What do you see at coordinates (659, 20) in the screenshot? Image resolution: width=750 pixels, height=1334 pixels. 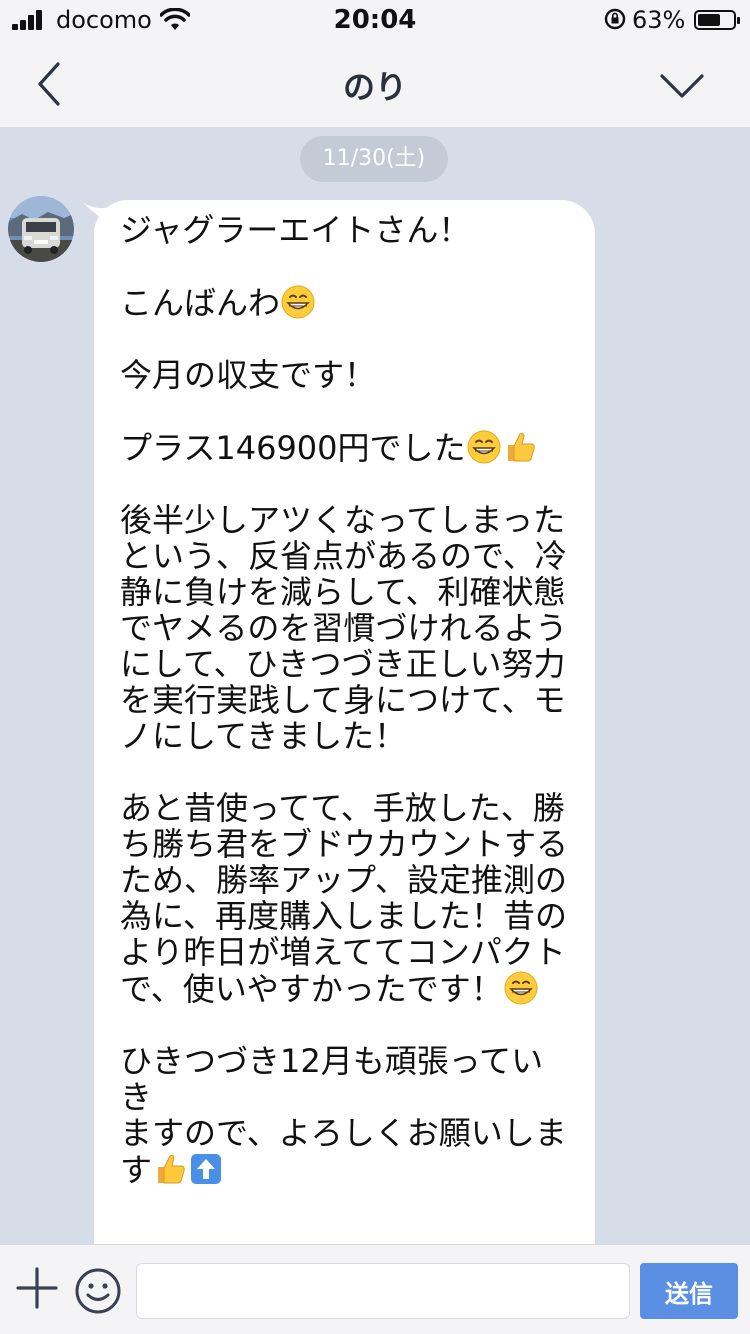 I see `battery-percent: 63%` at bounding box center [659, 20].